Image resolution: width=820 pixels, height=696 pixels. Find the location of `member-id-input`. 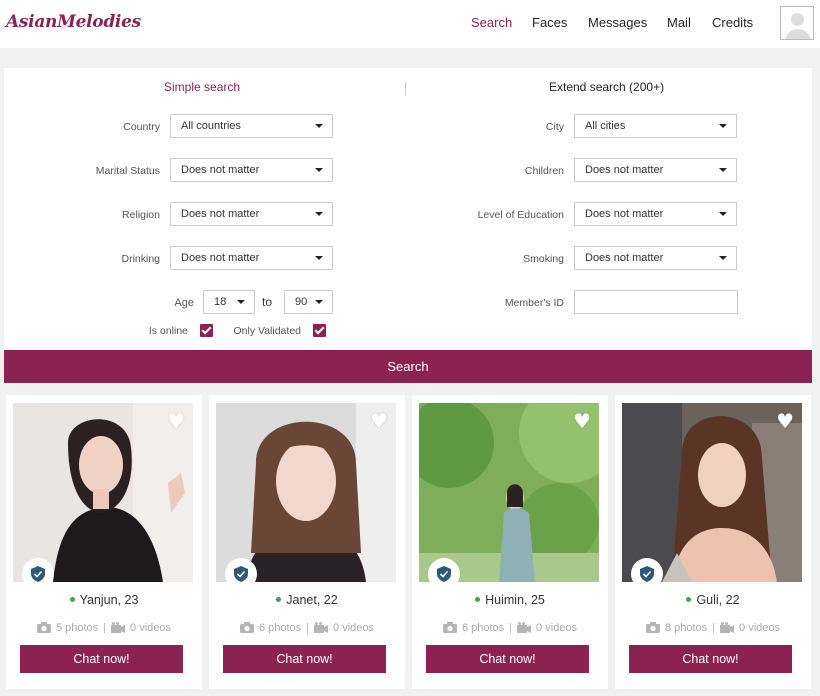

member-id-input is located at coordinates (656, 302).